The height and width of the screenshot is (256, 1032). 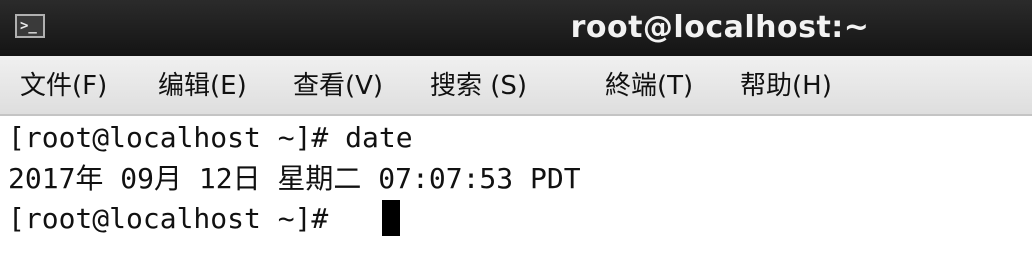 I want to click on menu-terminal: 終端(T), so click(x=649, y=86).